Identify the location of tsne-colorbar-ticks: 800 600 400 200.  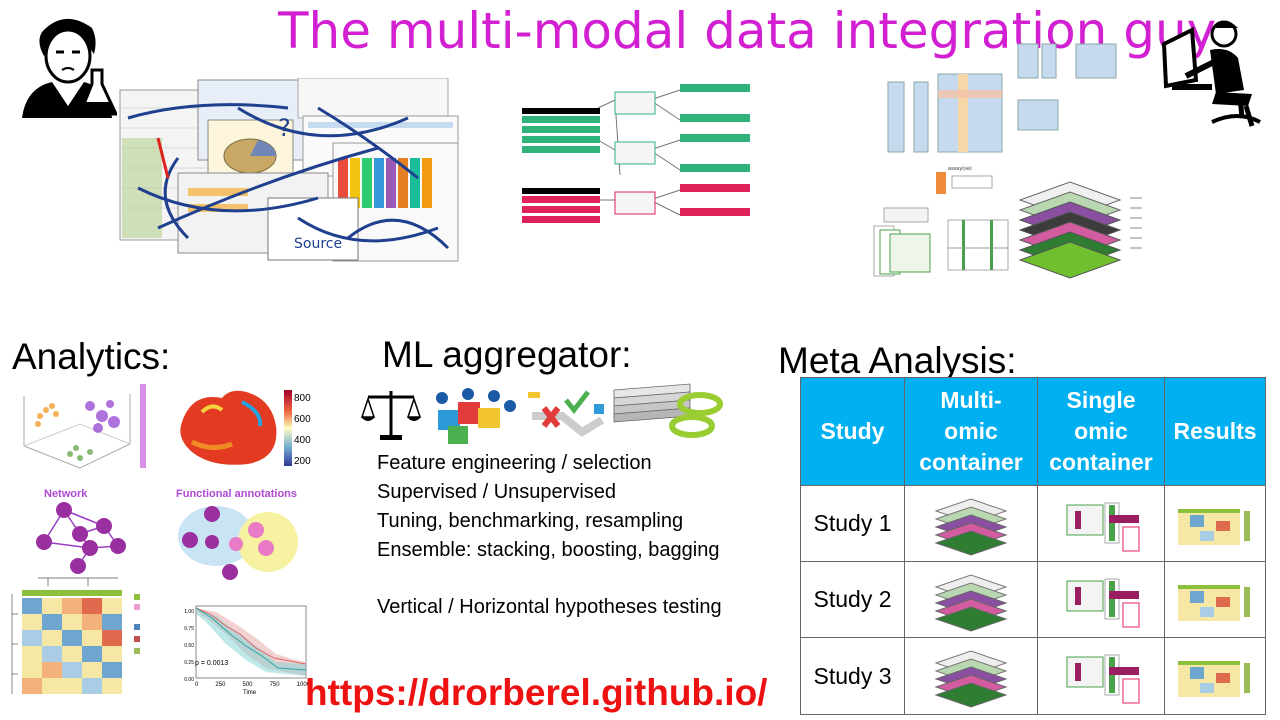
(302, 430).